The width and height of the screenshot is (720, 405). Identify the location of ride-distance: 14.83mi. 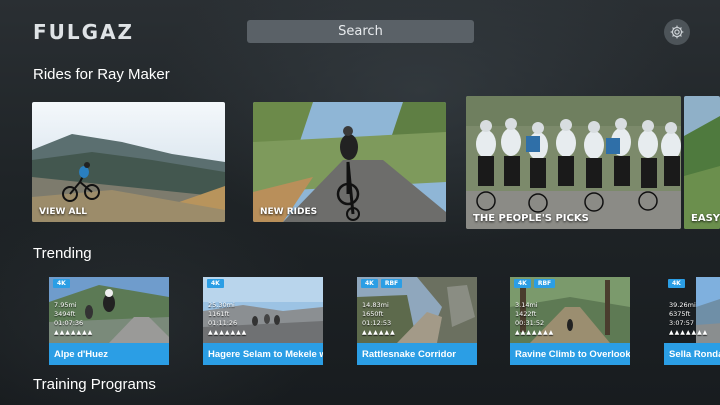
(375, 305).